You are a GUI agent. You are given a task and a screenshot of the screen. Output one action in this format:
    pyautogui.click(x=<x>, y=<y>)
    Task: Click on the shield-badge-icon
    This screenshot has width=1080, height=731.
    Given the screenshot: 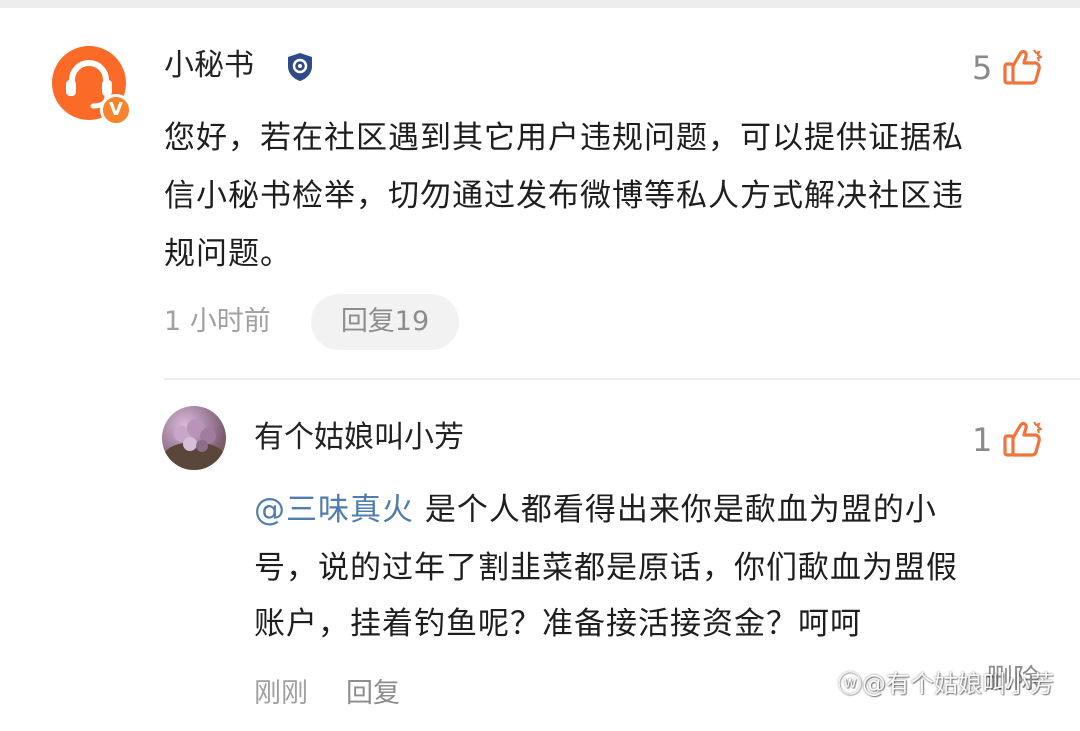 What is the action you would take?
    pyautogui.click(x=300, y=67)
    